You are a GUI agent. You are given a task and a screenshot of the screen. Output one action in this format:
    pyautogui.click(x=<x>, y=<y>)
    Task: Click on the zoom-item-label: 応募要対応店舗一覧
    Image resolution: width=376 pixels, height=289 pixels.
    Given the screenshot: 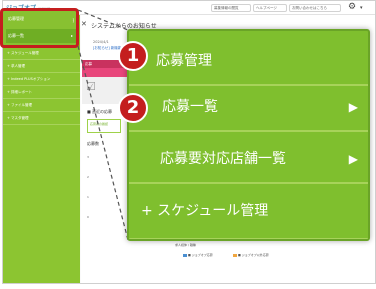 What is the action you would take?
    pyautogui.click(x=223, y=159)
    